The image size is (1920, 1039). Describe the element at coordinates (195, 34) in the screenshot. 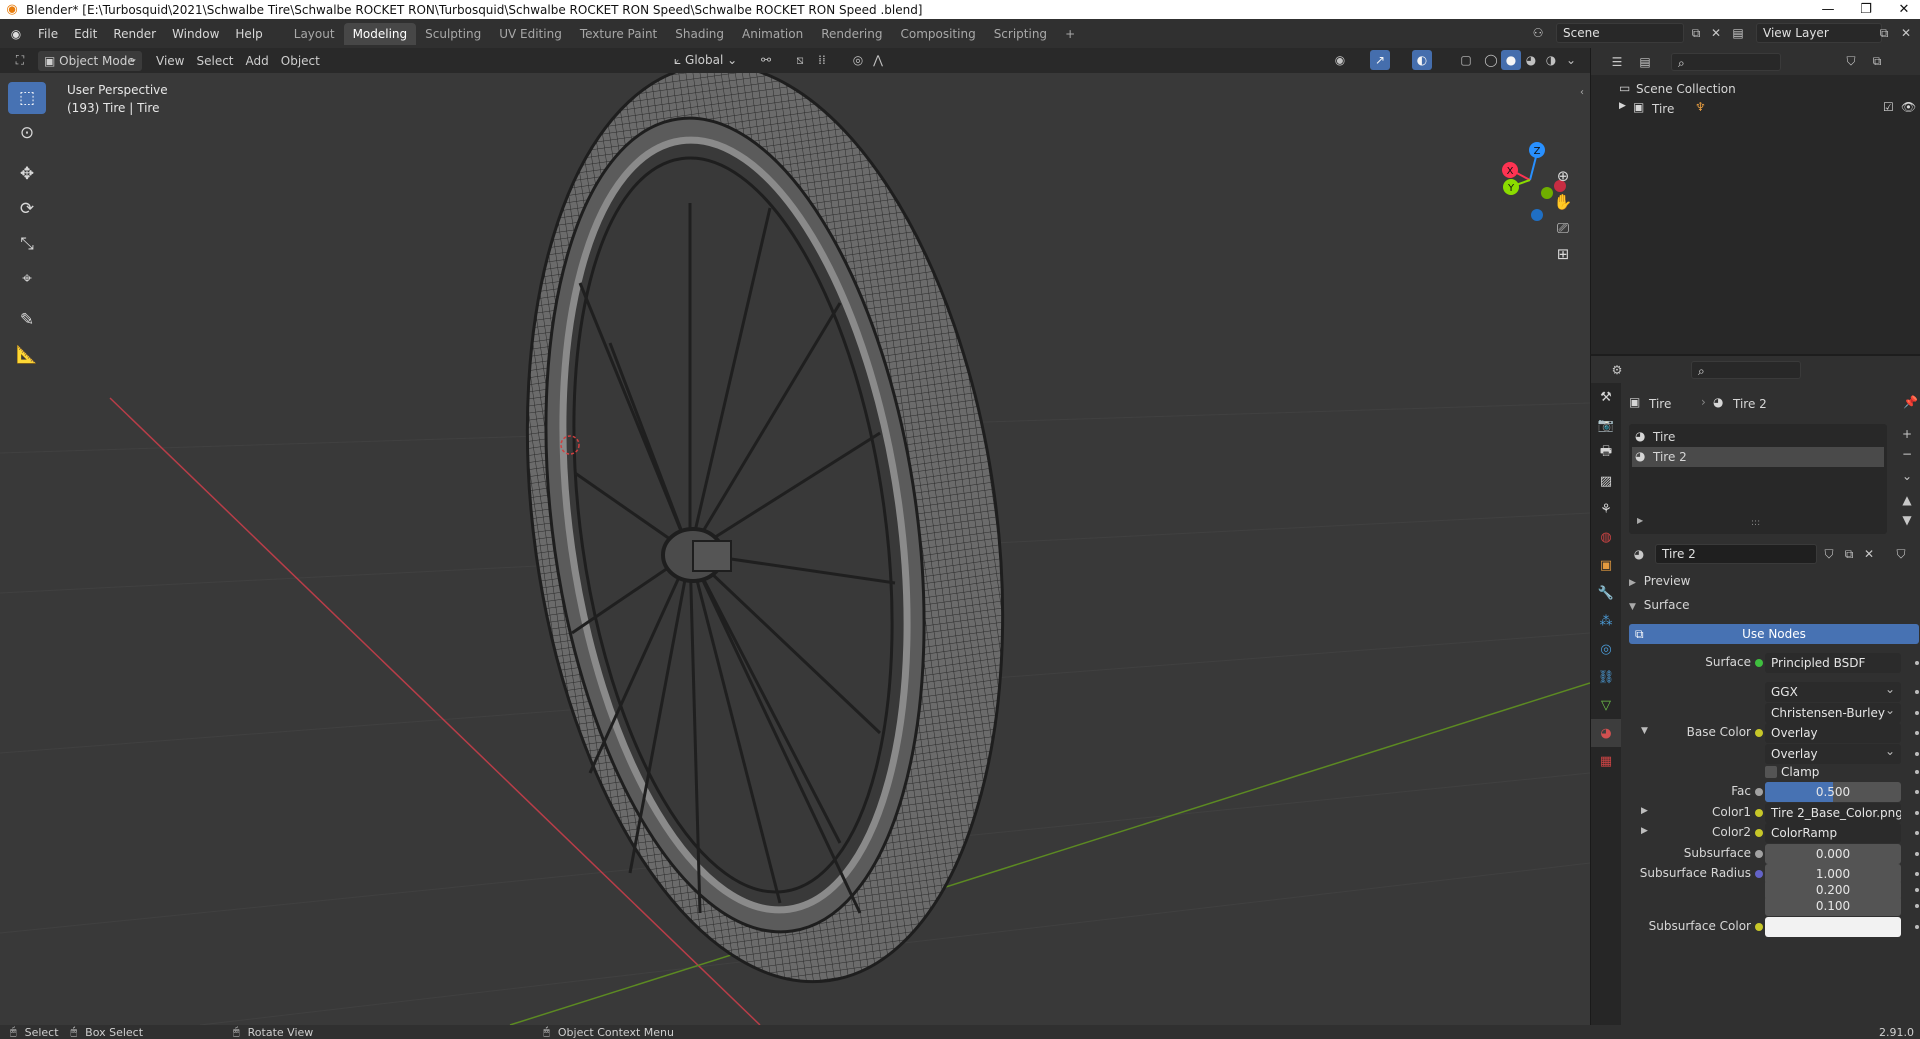

I see `menu-window: Window` at that location.